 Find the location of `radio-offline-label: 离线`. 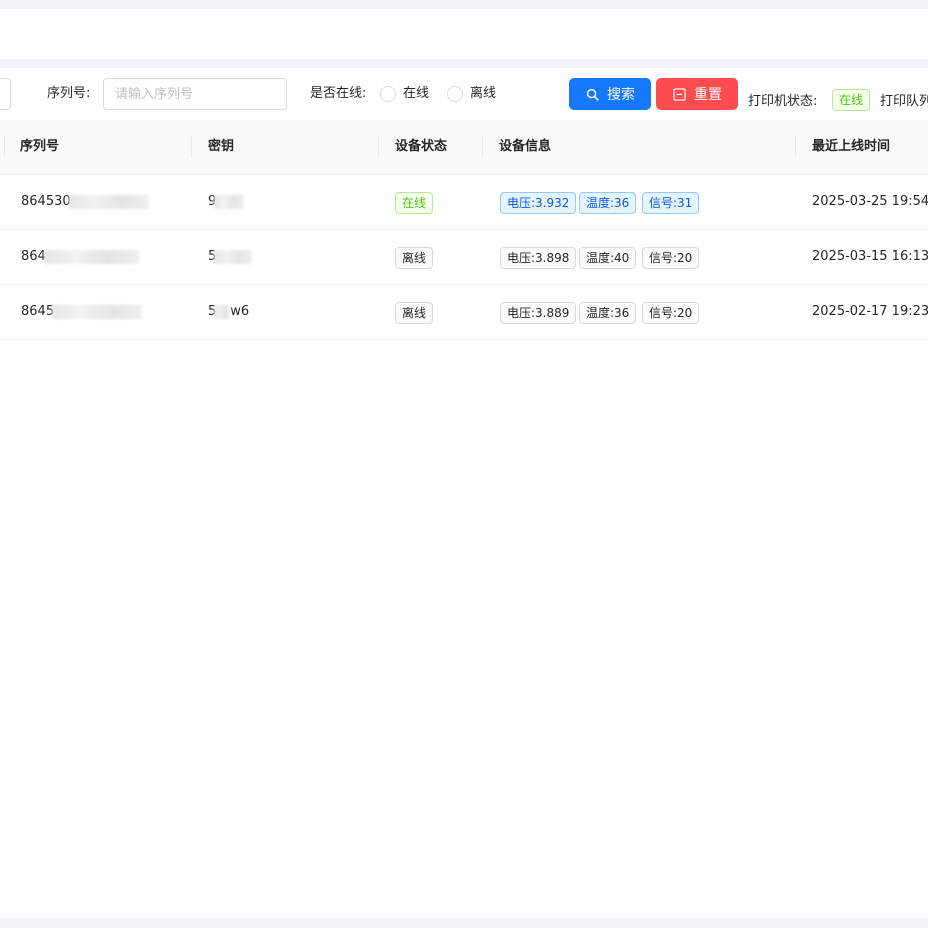

radio-offline-label: 离线 is located at coordinates (483, 93).